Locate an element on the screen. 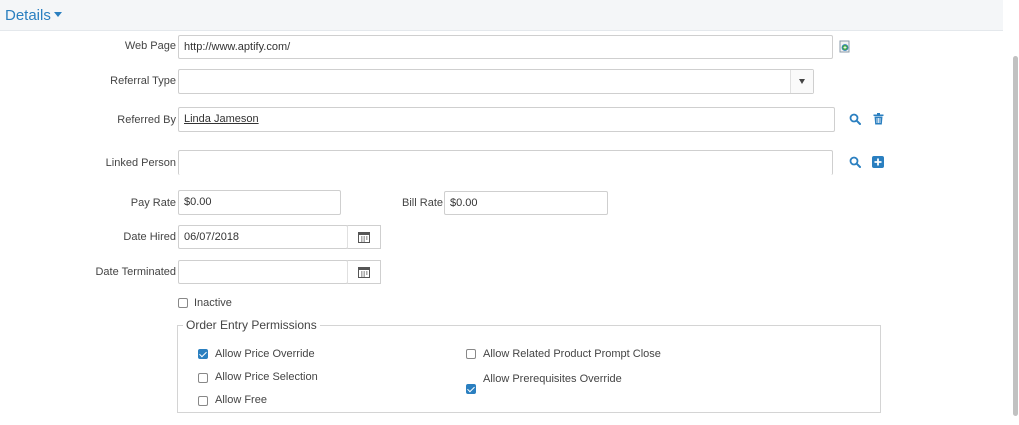 The height and width of the screenshot is (425, 1019). referral-type-select is located at coordinates (496, 81).